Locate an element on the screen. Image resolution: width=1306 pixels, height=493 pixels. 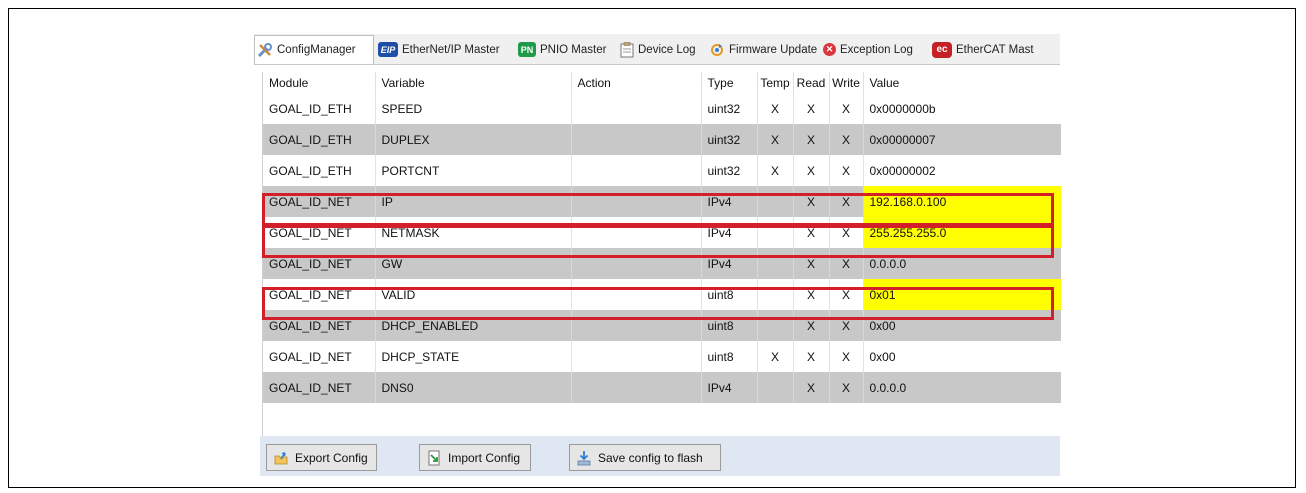
tab-firmware-update: Firmware Update is located at coordinates (763, 49).